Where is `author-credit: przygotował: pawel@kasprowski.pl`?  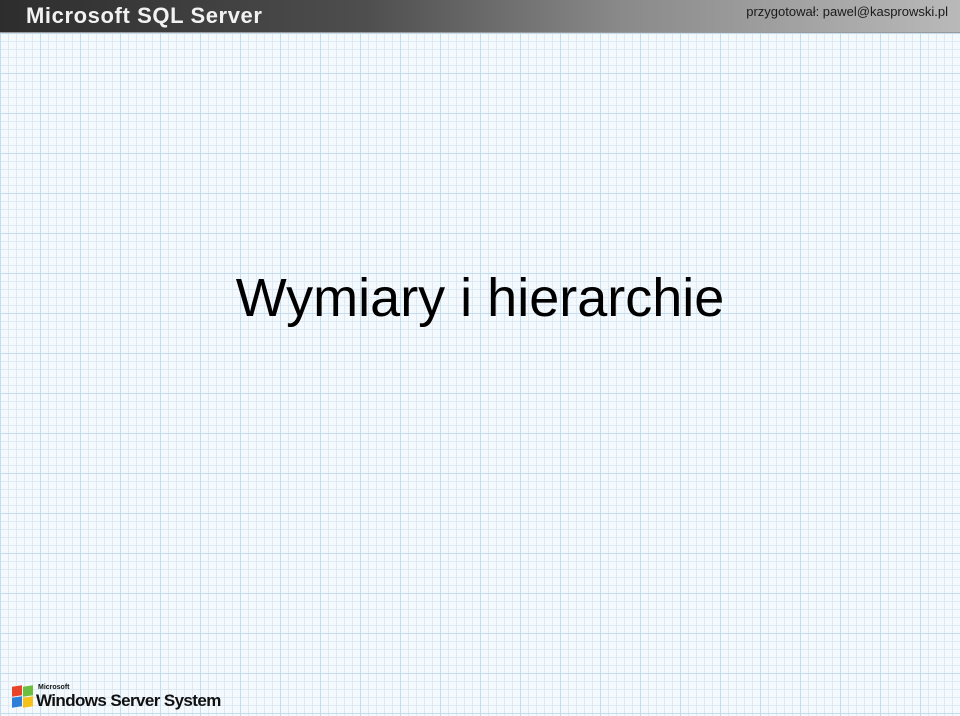 author-credit: przygotował: pawel@kasprowski.pl is located at coordinates (847, 11).